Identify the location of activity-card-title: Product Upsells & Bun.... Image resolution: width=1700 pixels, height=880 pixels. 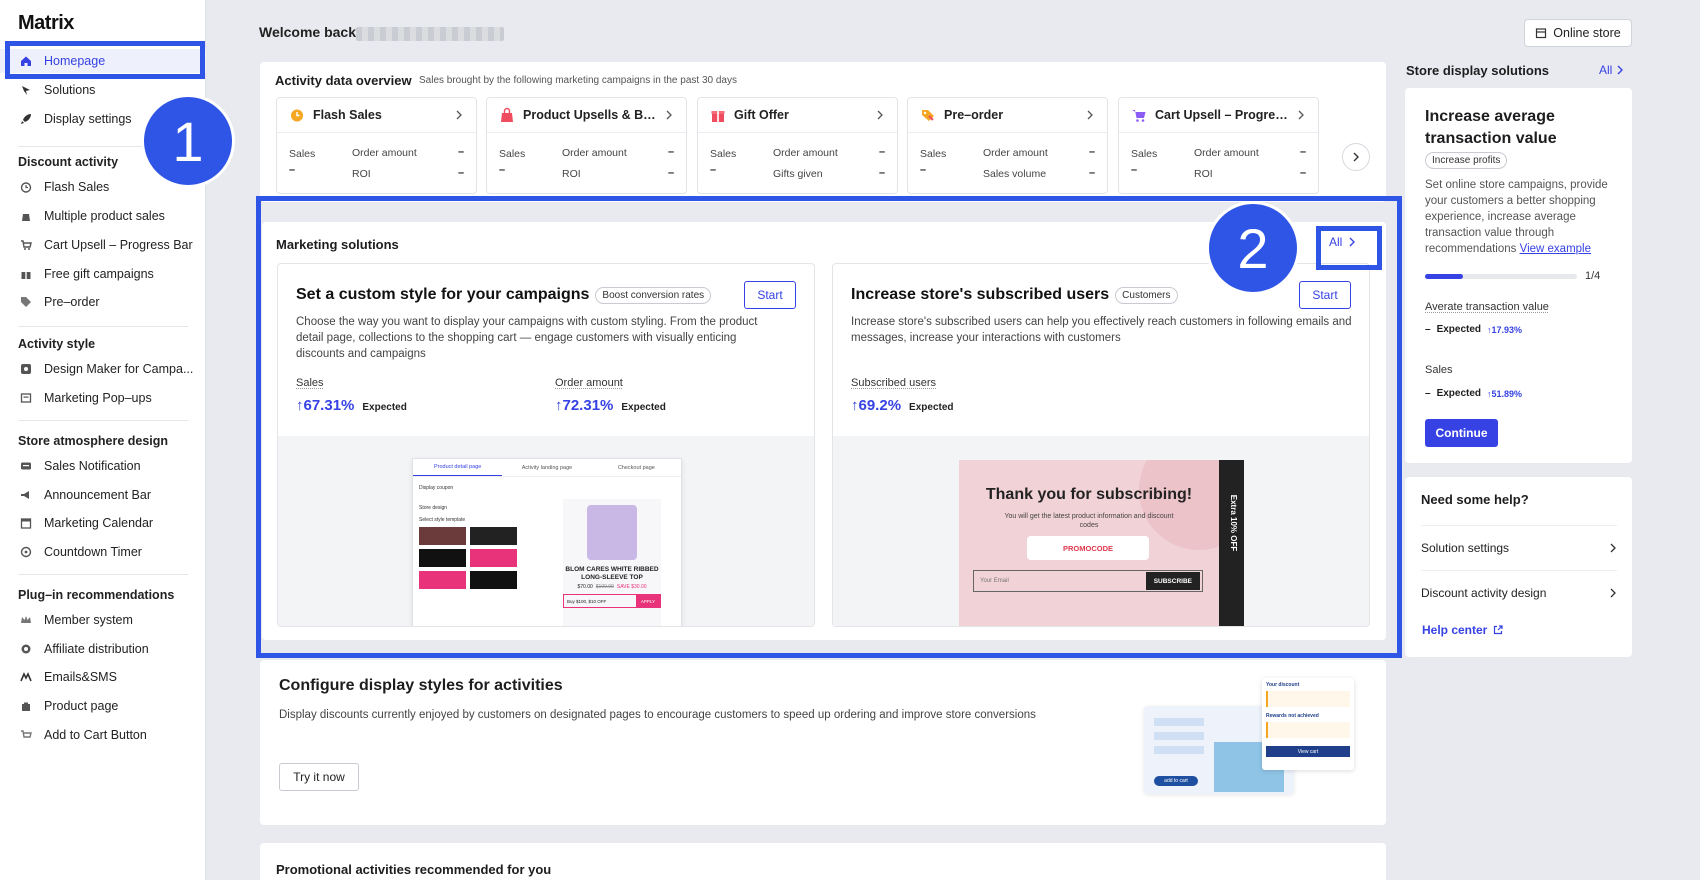
(589, 115).